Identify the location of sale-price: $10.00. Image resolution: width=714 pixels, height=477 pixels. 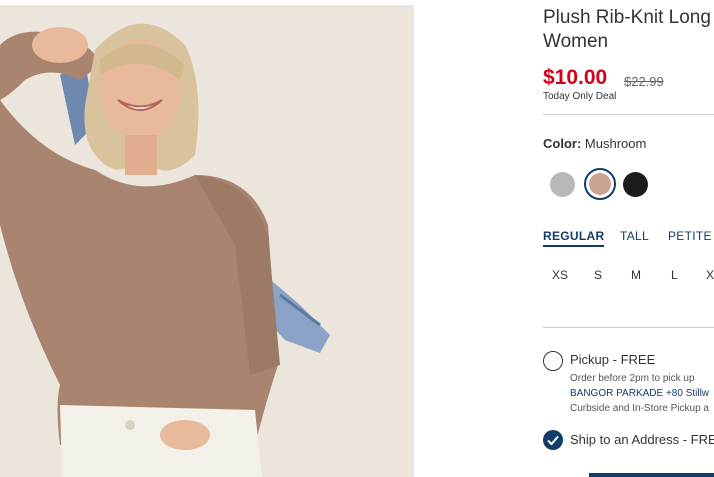
(575, 77).